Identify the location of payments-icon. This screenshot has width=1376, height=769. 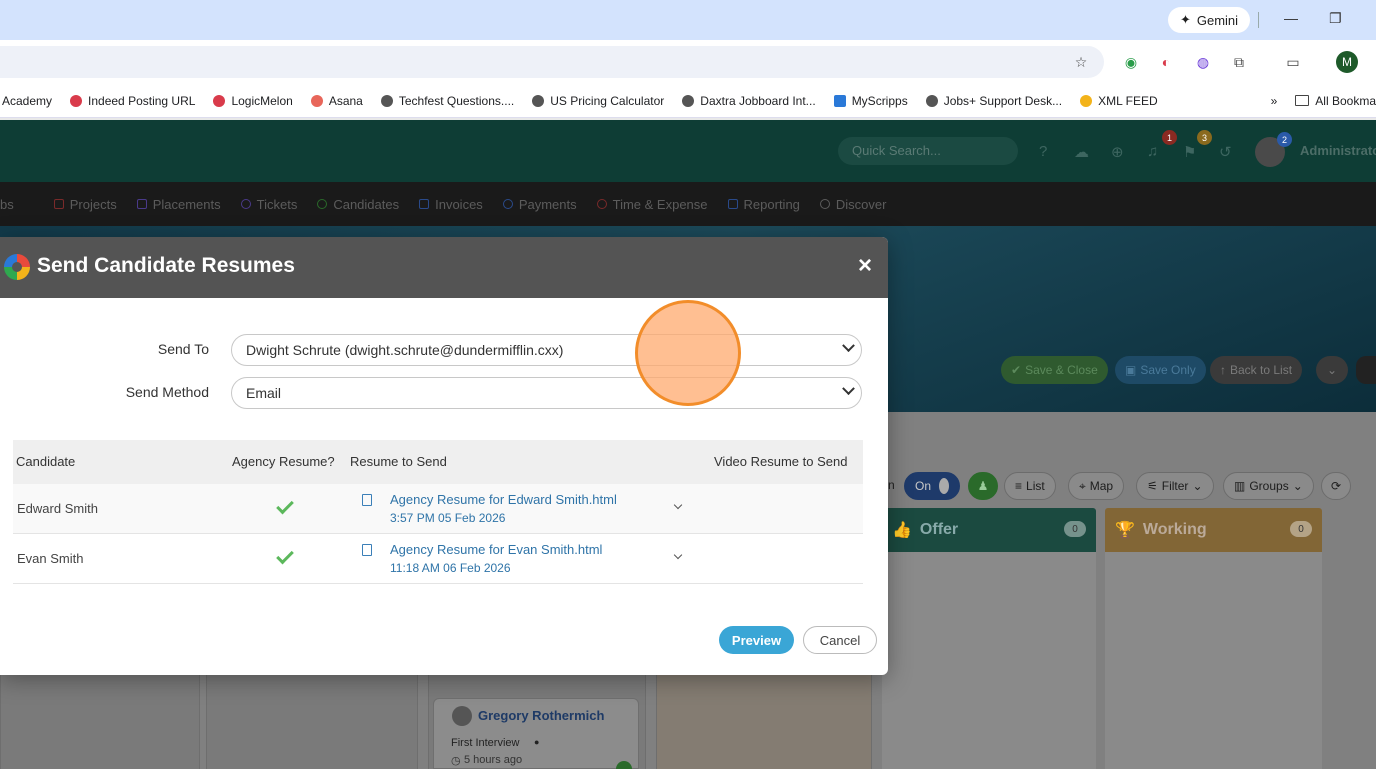
(507, 204).